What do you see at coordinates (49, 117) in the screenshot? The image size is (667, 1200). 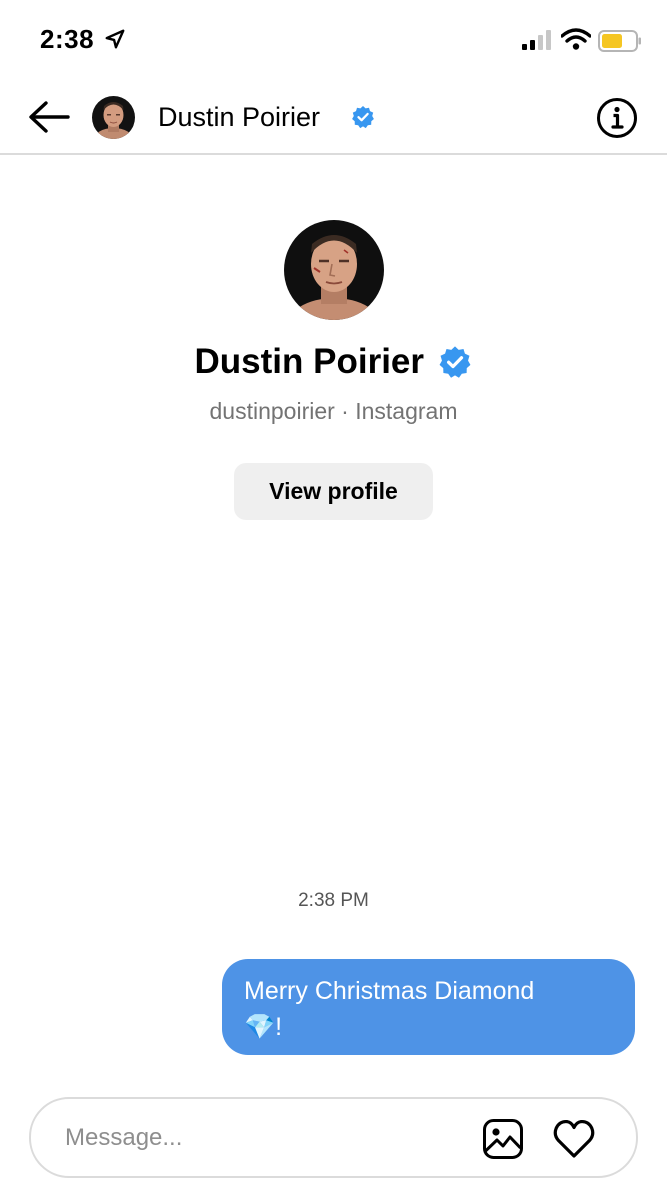 I see `back-arrow-icon` at bounding box center [49, 117].